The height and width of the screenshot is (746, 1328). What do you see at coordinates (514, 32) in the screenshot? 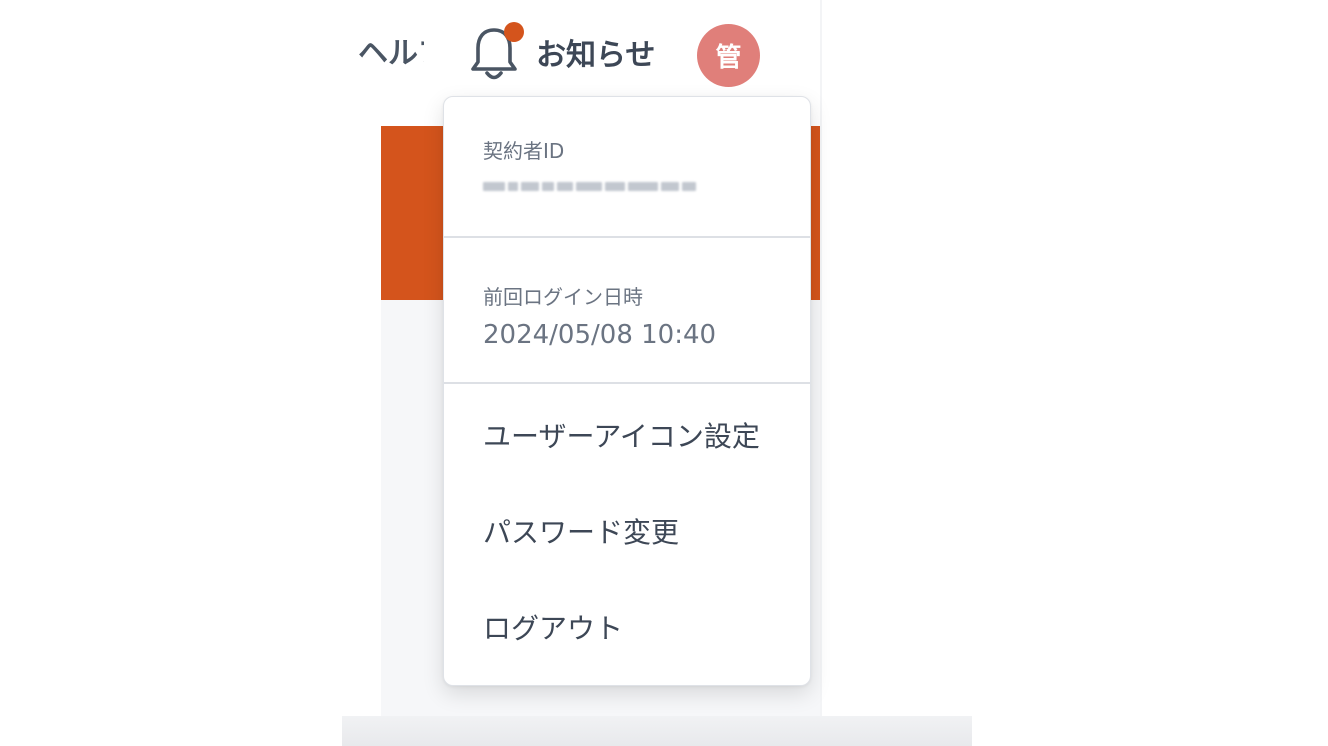
I see `notification-dot-icon` at bounding box center [514, 32].